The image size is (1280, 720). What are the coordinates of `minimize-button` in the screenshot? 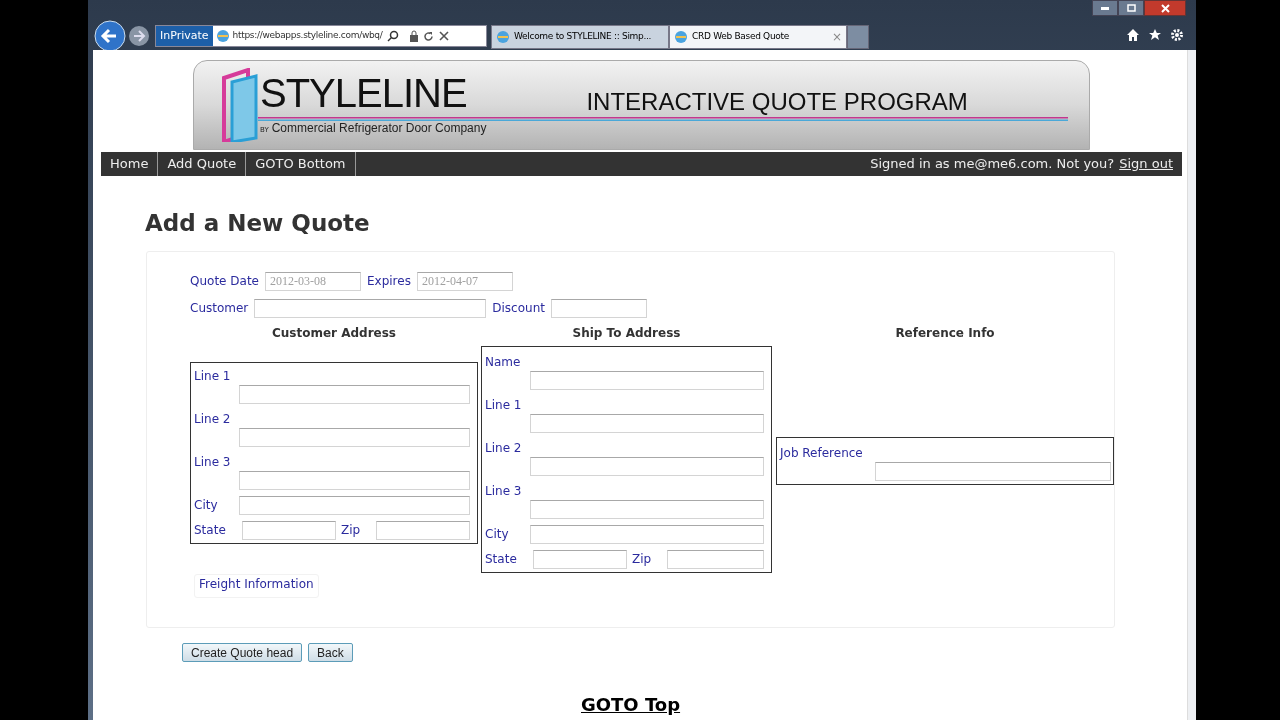 It's located at (1105, 8).